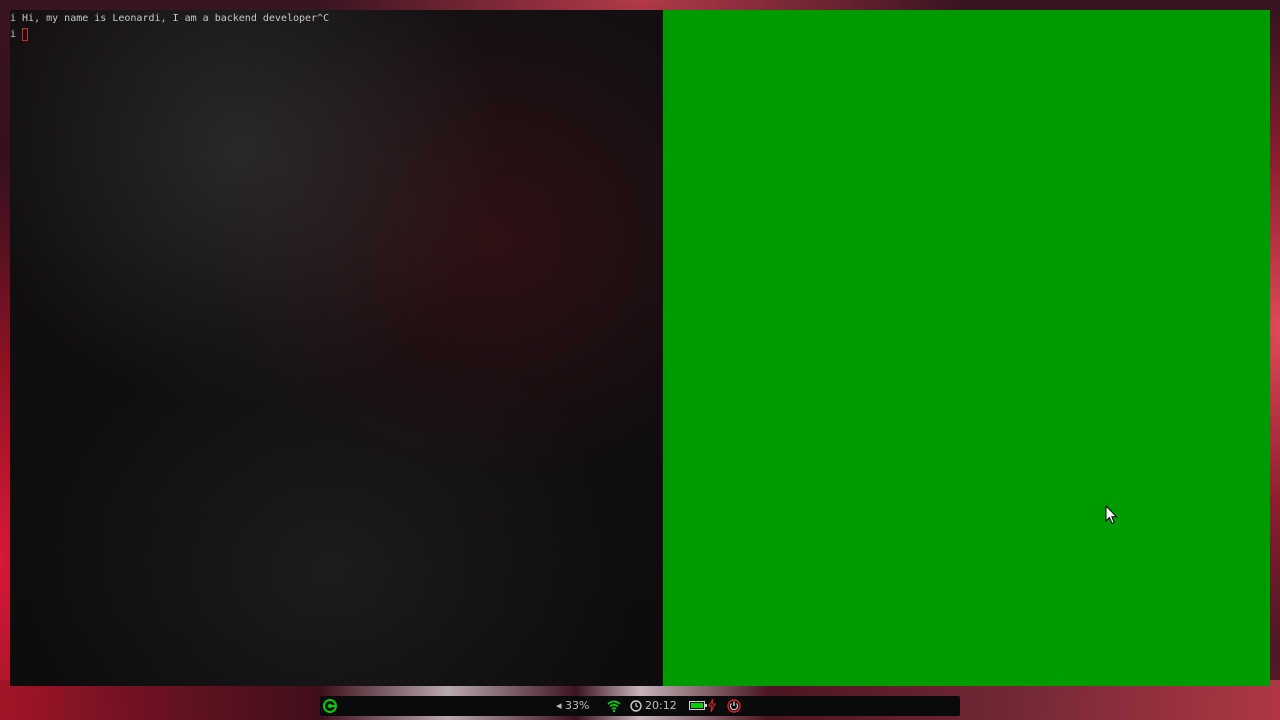 The image size is (1280, 720). I want to click on battery-icon, so click(698, 705).